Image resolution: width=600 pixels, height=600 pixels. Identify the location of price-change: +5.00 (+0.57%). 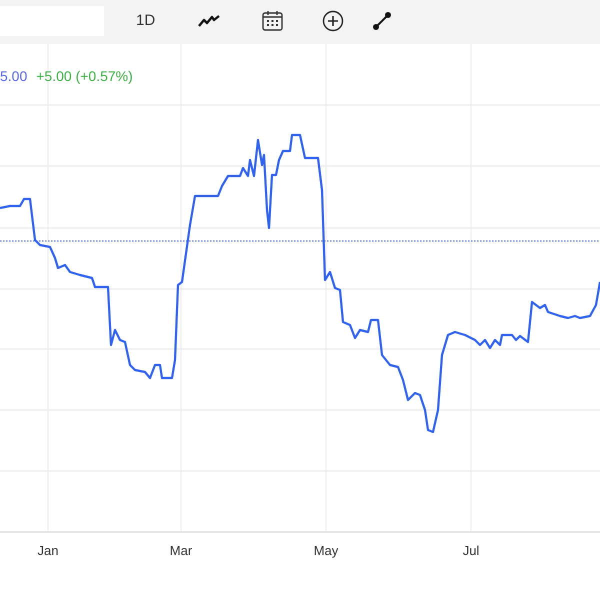
(84, 76).